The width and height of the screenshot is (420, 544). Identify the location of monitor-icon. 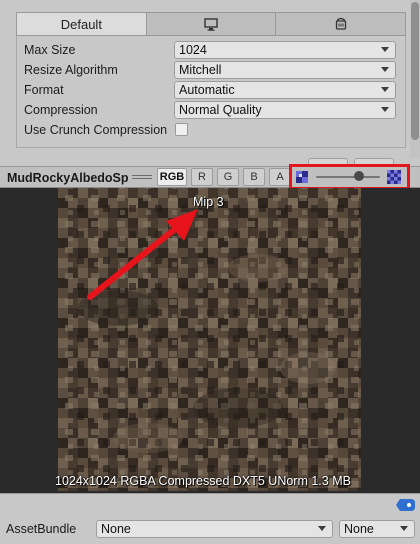
(211, 24).